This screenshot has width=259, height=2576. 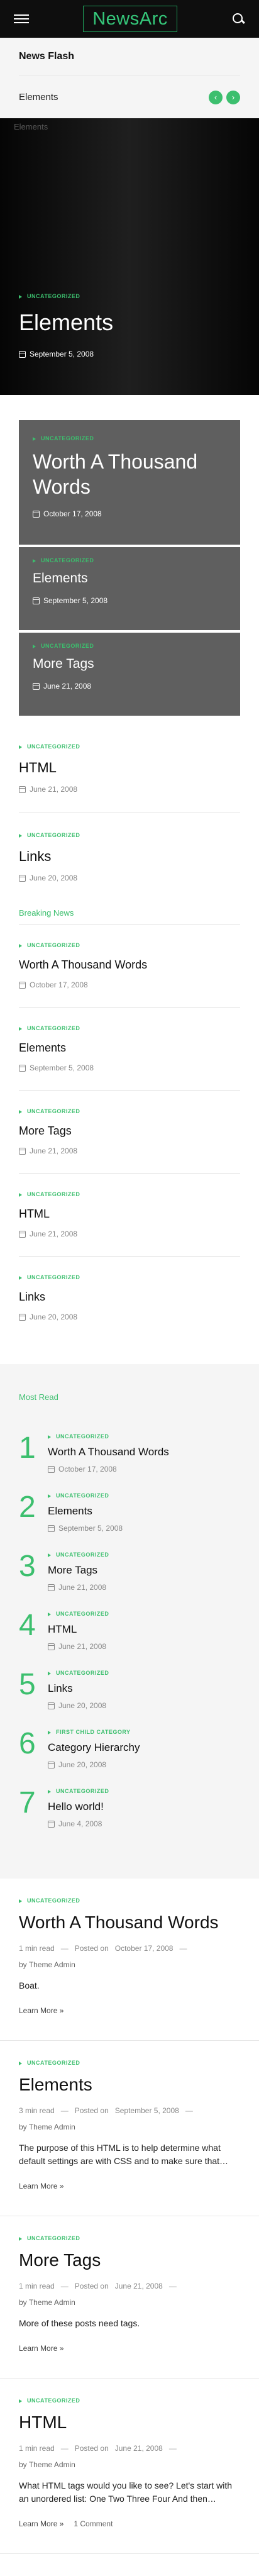 I want to click on card-title: More Tags, so click(x=129, y=664).